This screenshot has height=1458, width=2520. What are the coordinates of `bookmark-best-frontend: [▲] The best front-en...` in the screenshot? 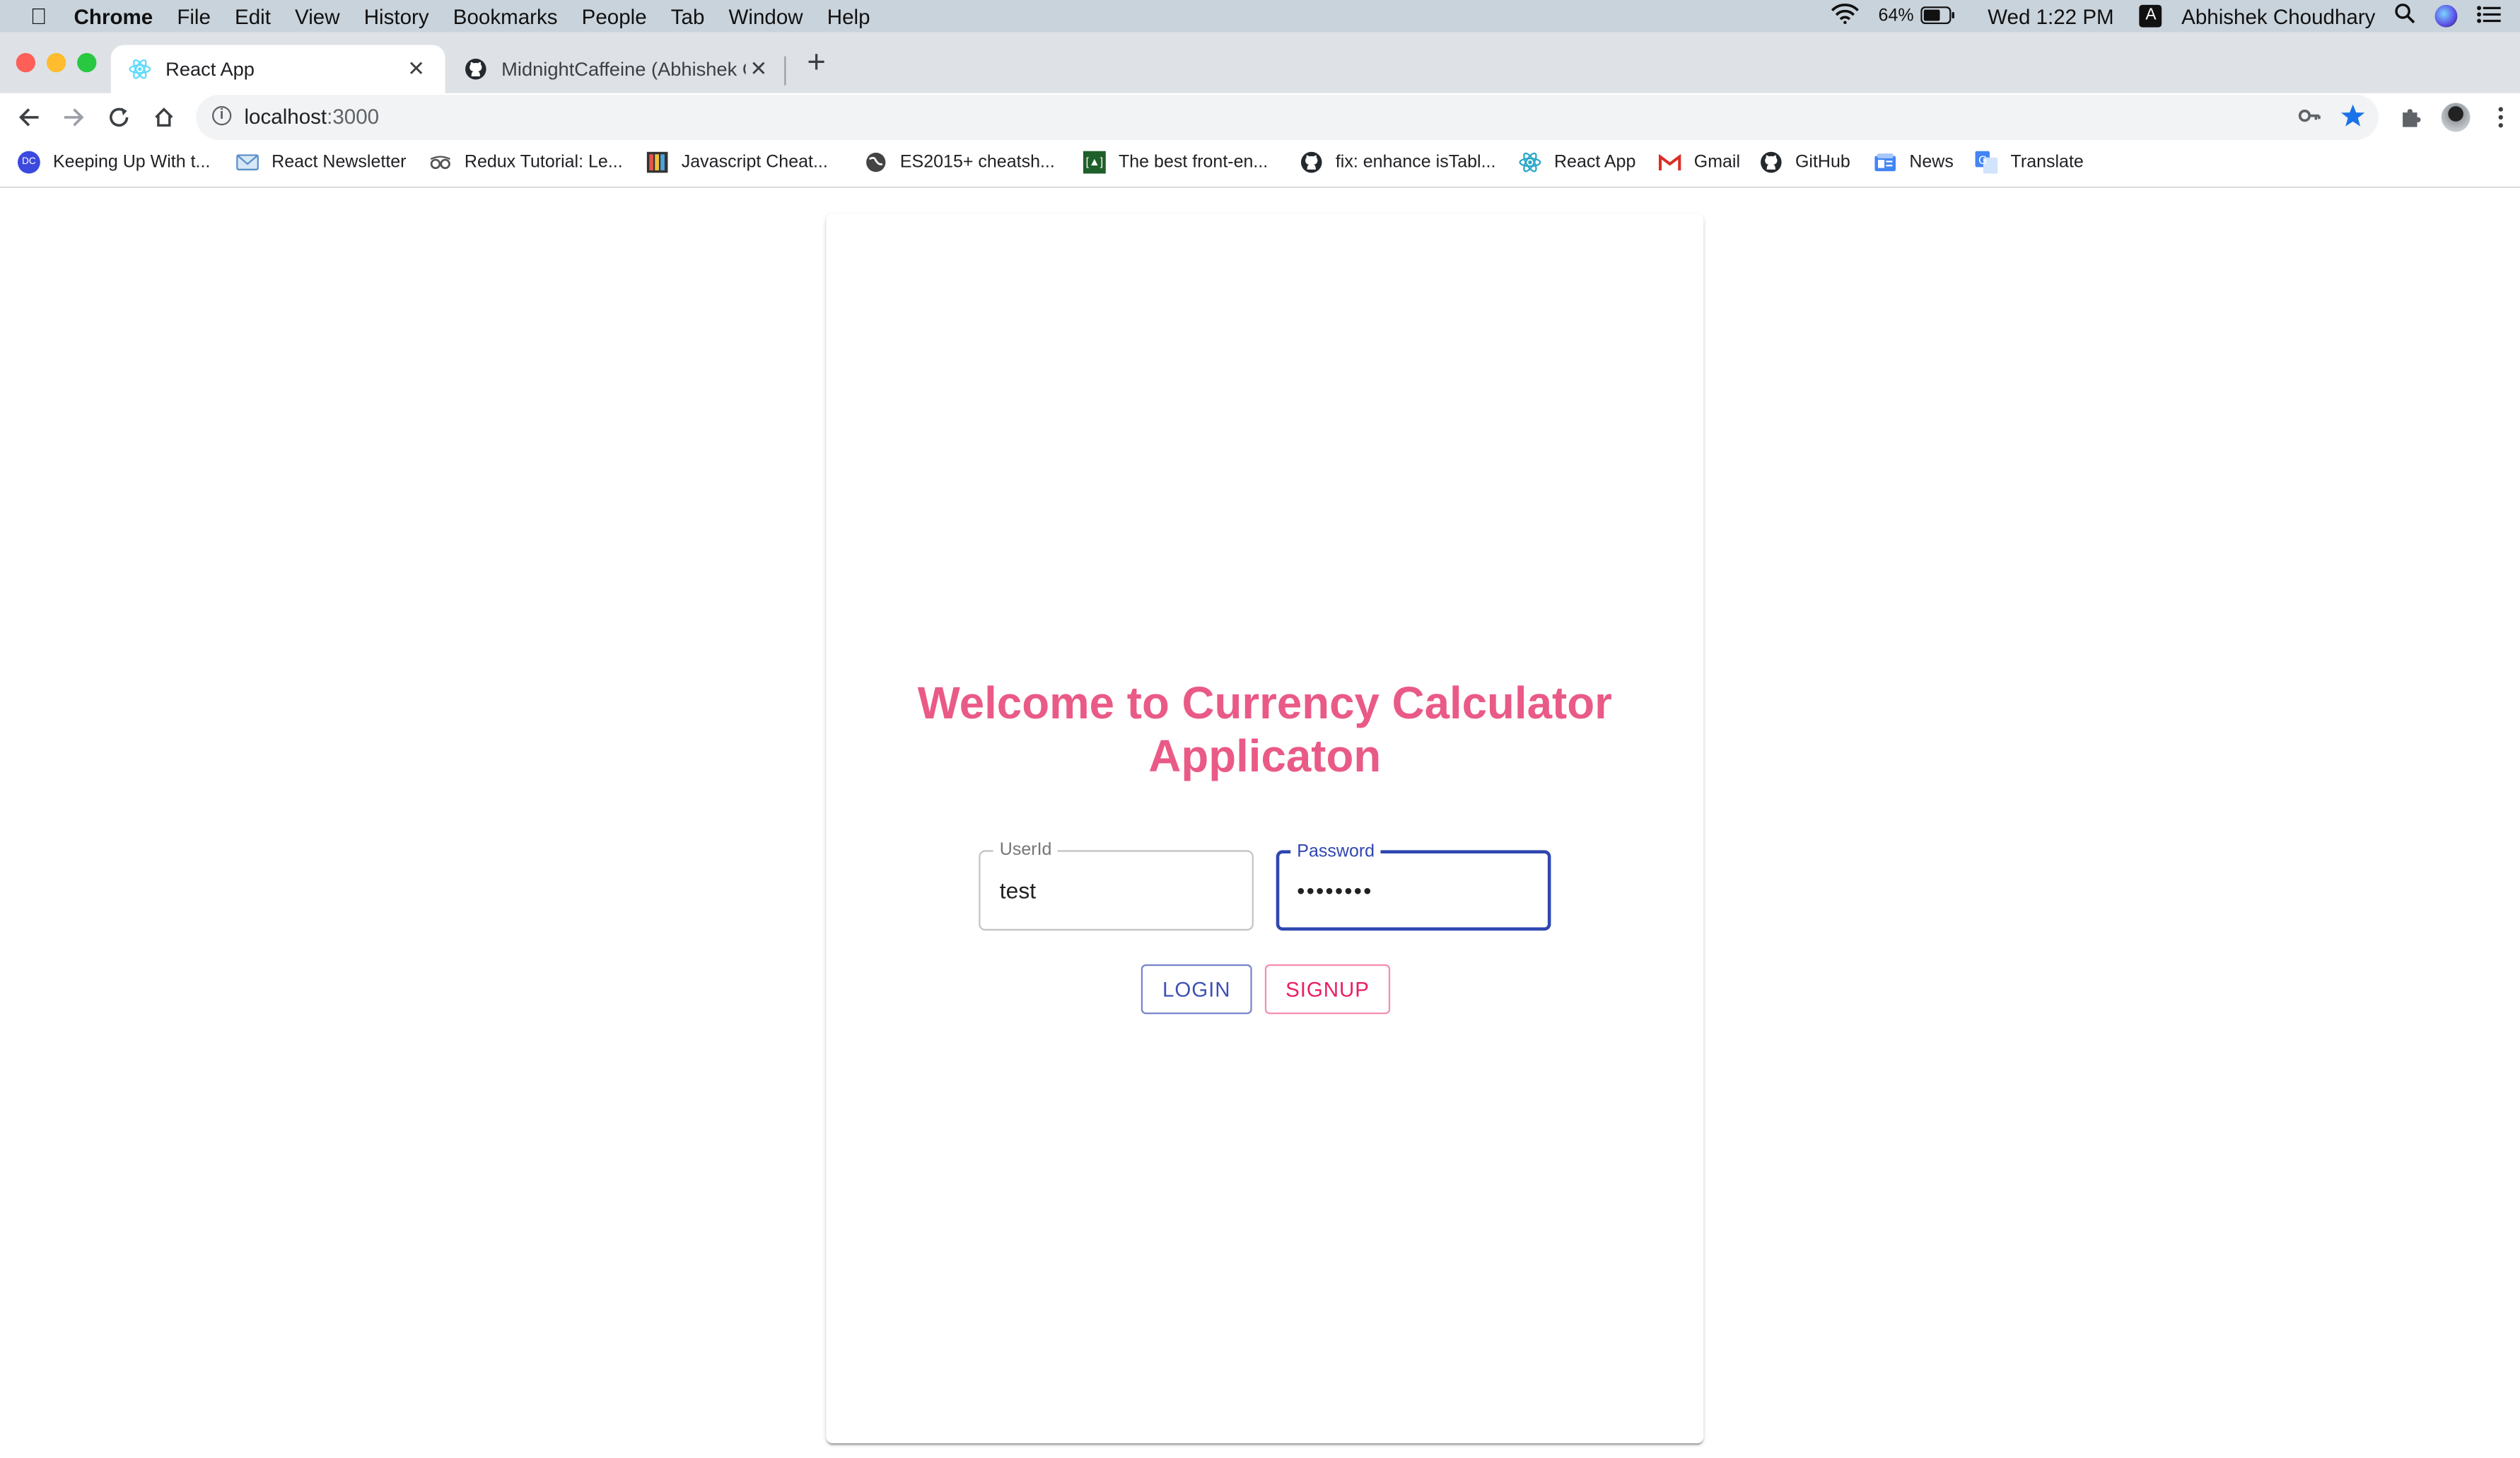 It's located at (1175, 162).